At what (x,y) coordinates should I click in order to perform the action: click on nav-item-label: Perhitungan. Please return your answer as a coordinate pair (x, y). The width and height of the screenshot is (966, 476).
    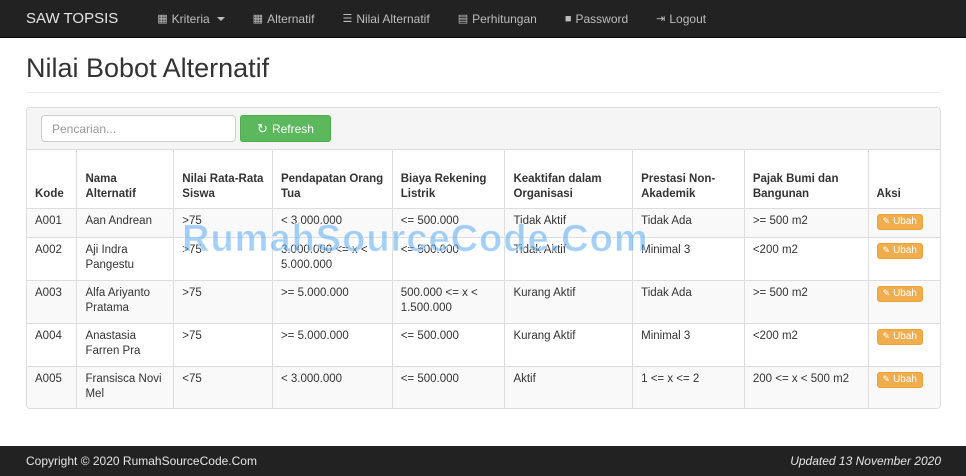
    Looking at the image, I should click on (504, 18).